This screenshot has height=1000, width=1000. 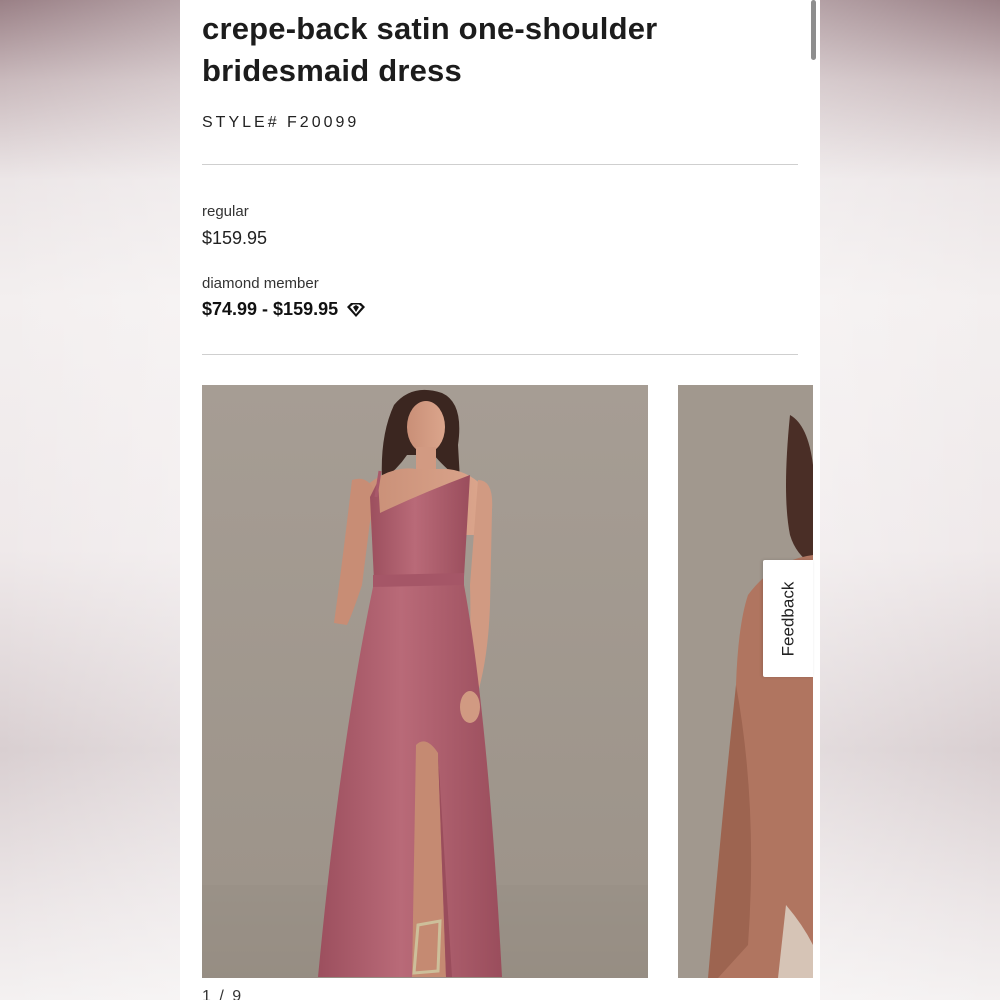 What do you see at coordinates (223, 994) in the screenshot?
I see `gallery-pager: 1 / 9` at bounding box center [223, 994].